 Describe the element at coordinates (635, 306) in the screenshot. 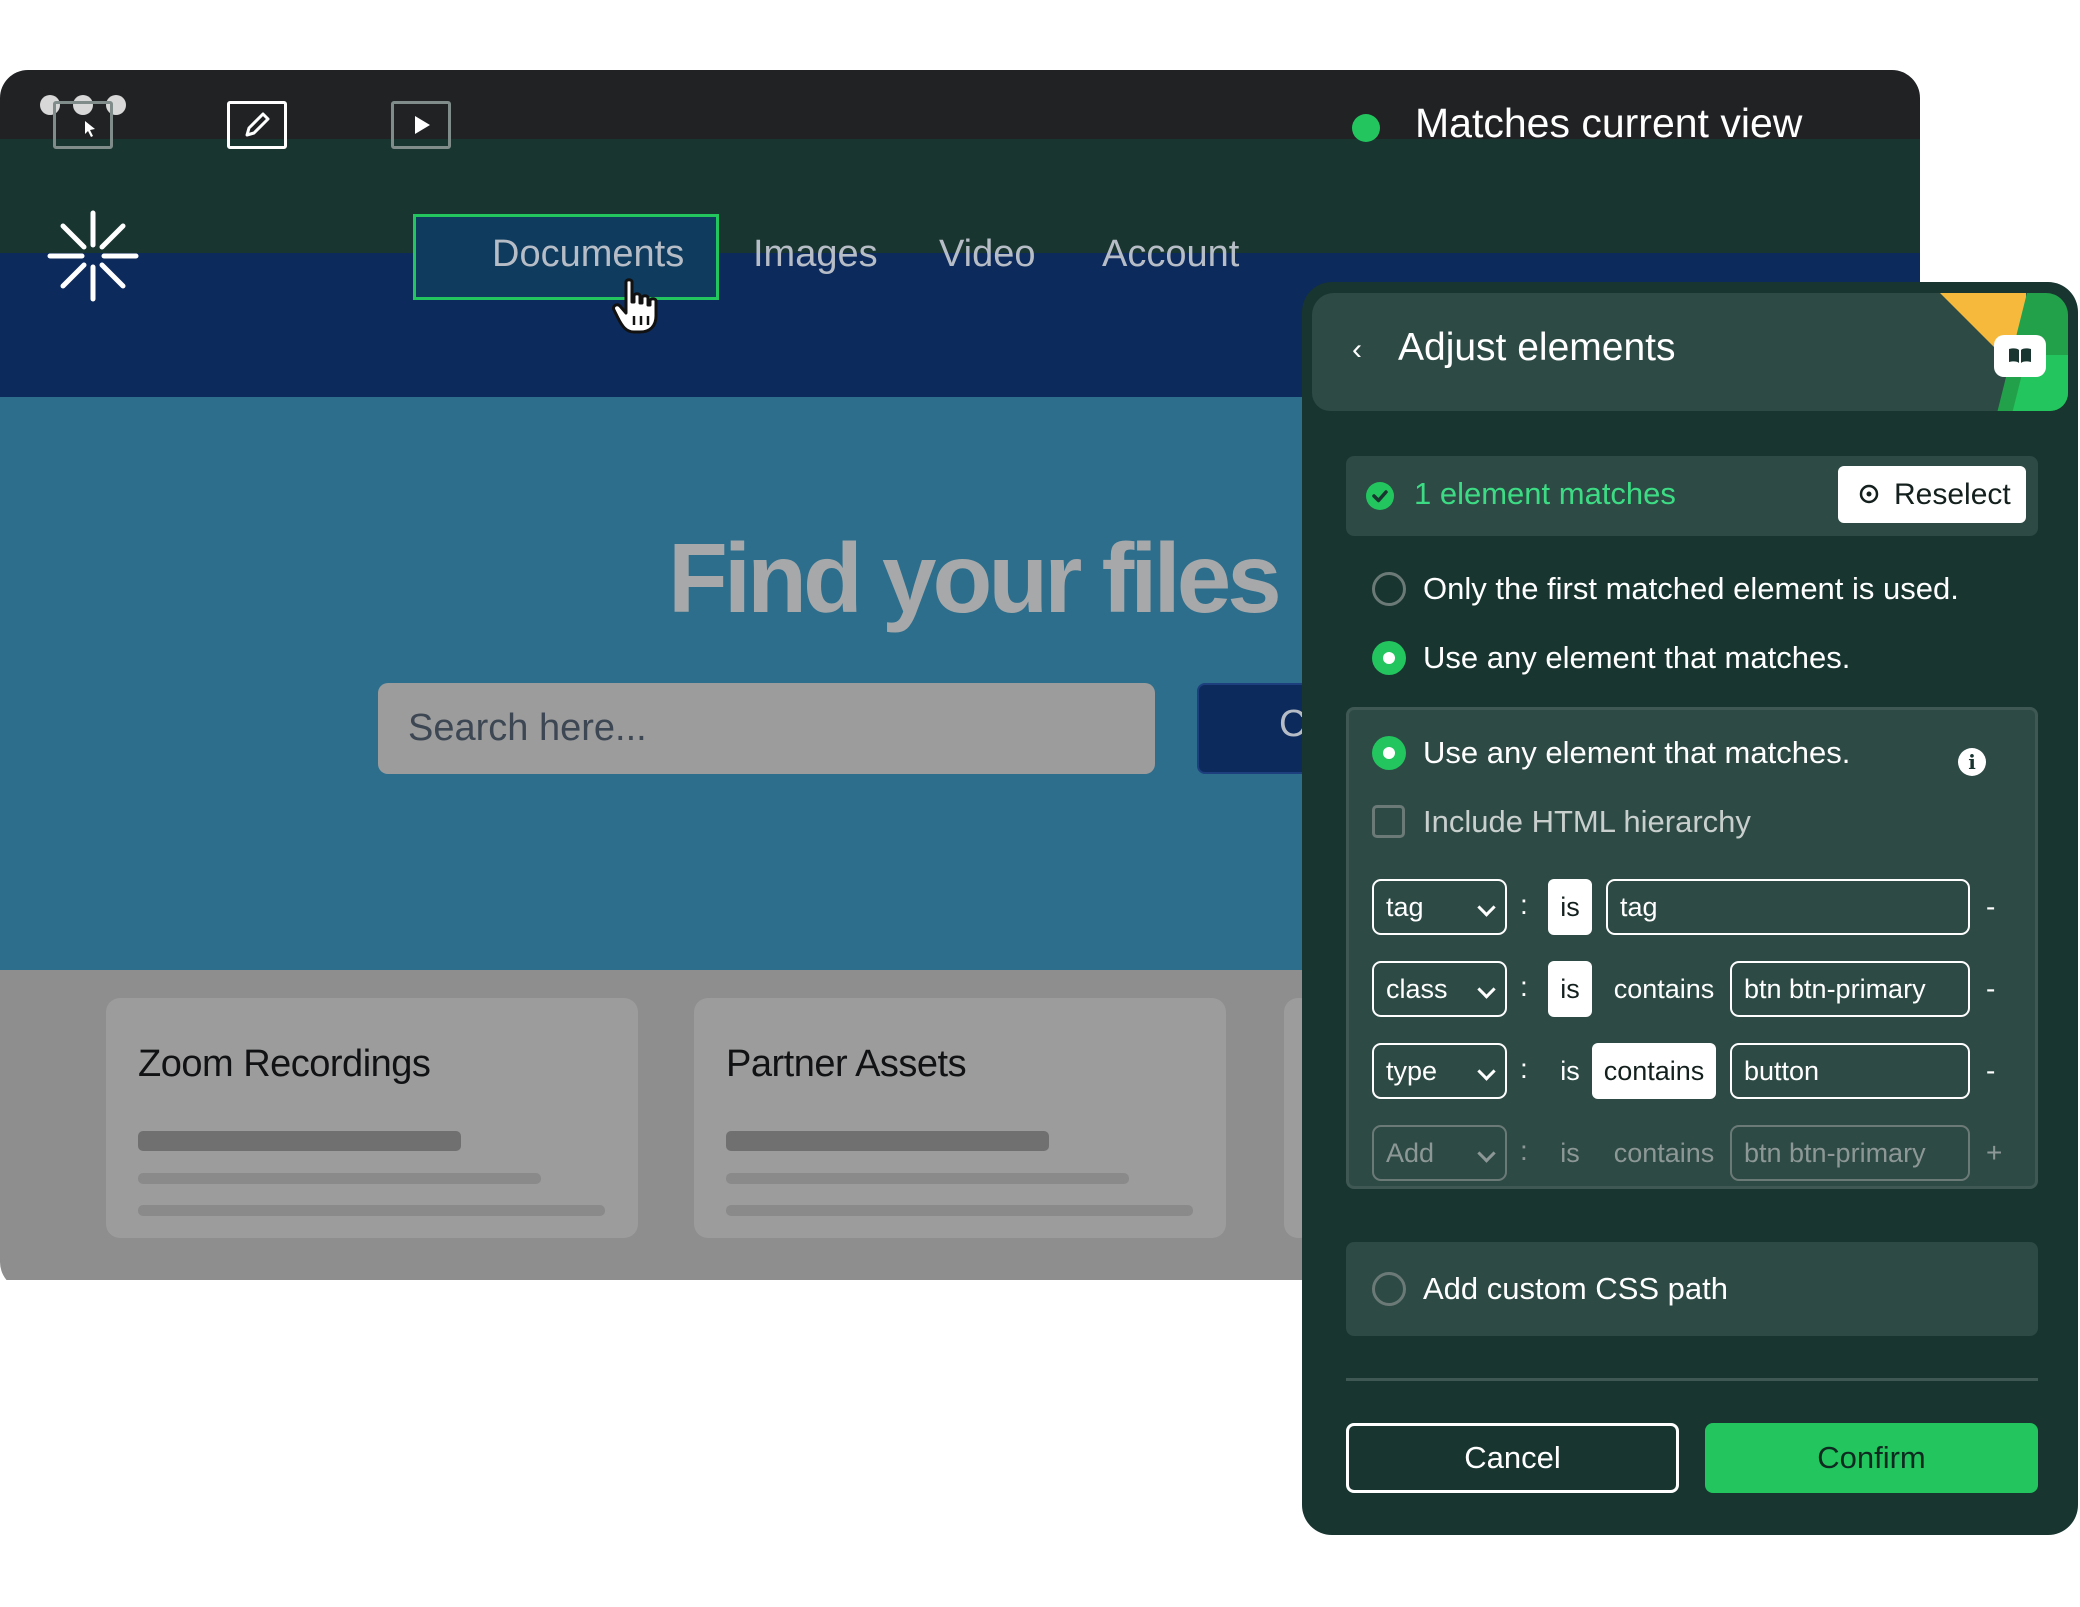

I see `hand-pointer-cursor-icon` at that location.